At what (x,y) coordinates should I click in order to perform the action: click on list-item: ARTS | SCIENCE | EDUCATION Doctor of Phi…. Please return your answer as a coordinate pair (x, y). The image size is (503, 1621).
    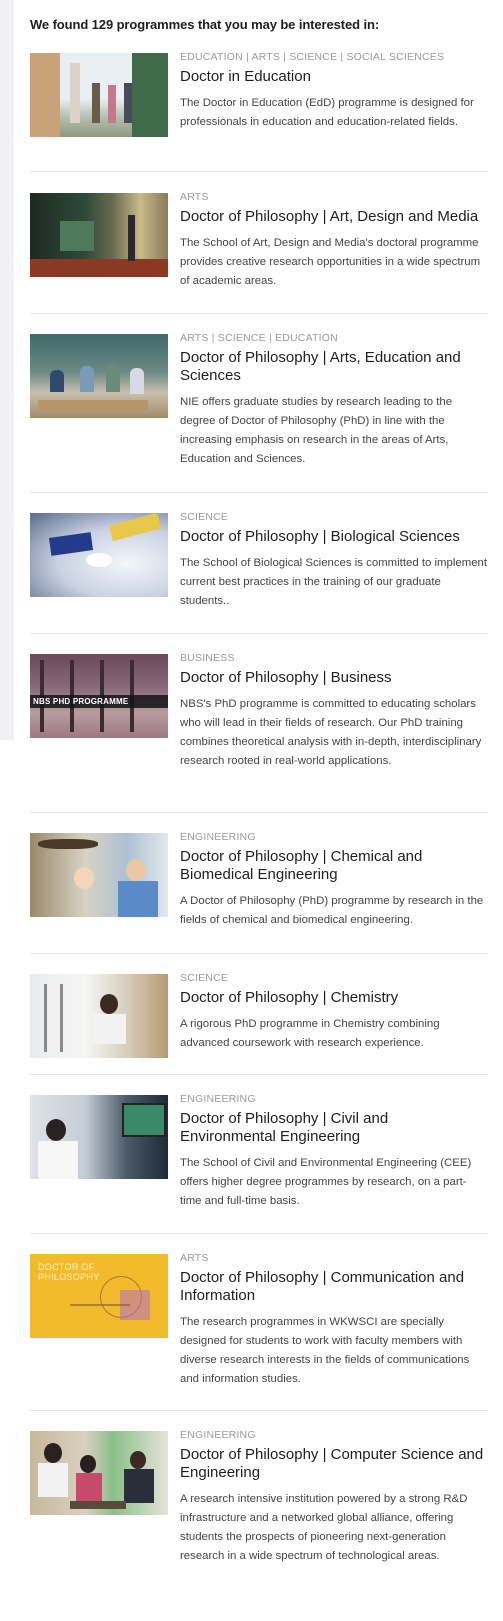
    Looking at the image, I should click on (259, 412).